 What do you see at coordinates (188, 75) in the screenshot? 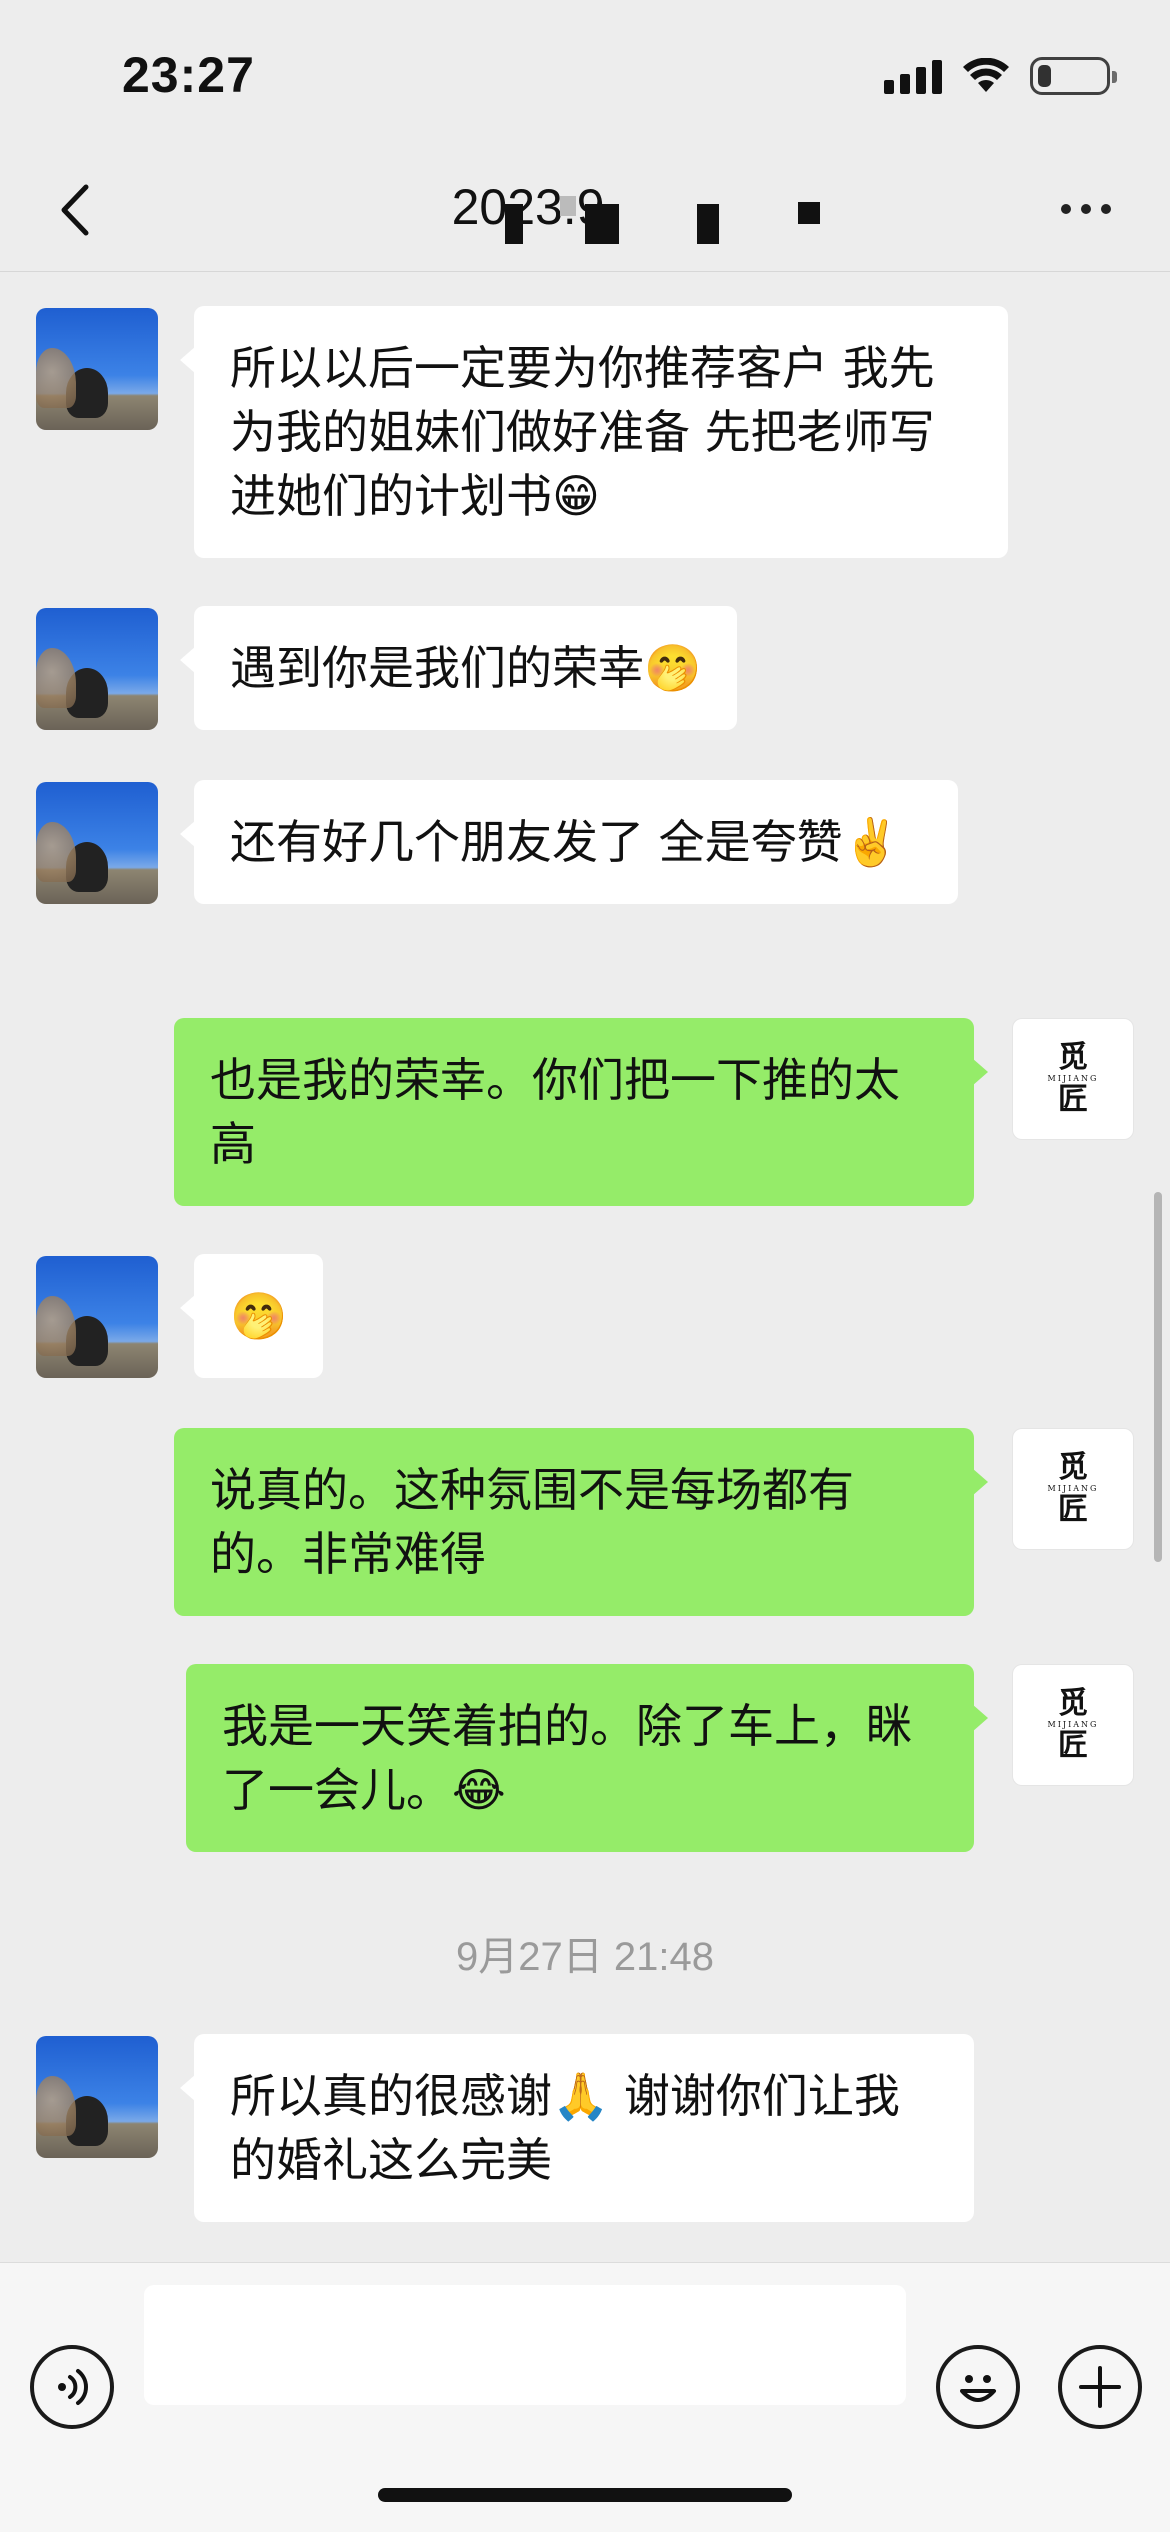
I see `status-time: 23:27` at bounding box center [188, 75].